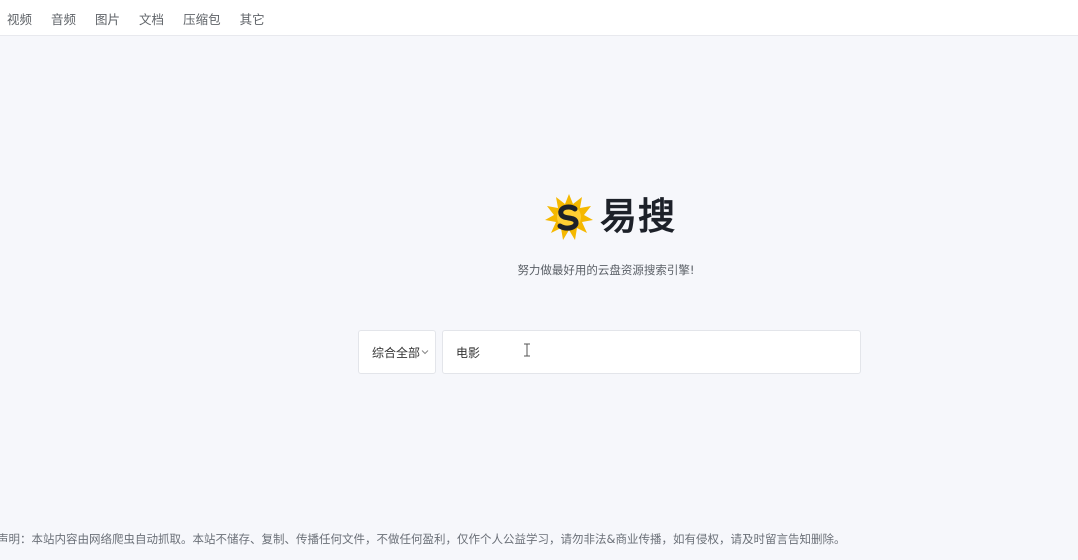 The width and height of the screenshot is (1078, 560). I want to click on chevron-down-icon, so click(425, 352).